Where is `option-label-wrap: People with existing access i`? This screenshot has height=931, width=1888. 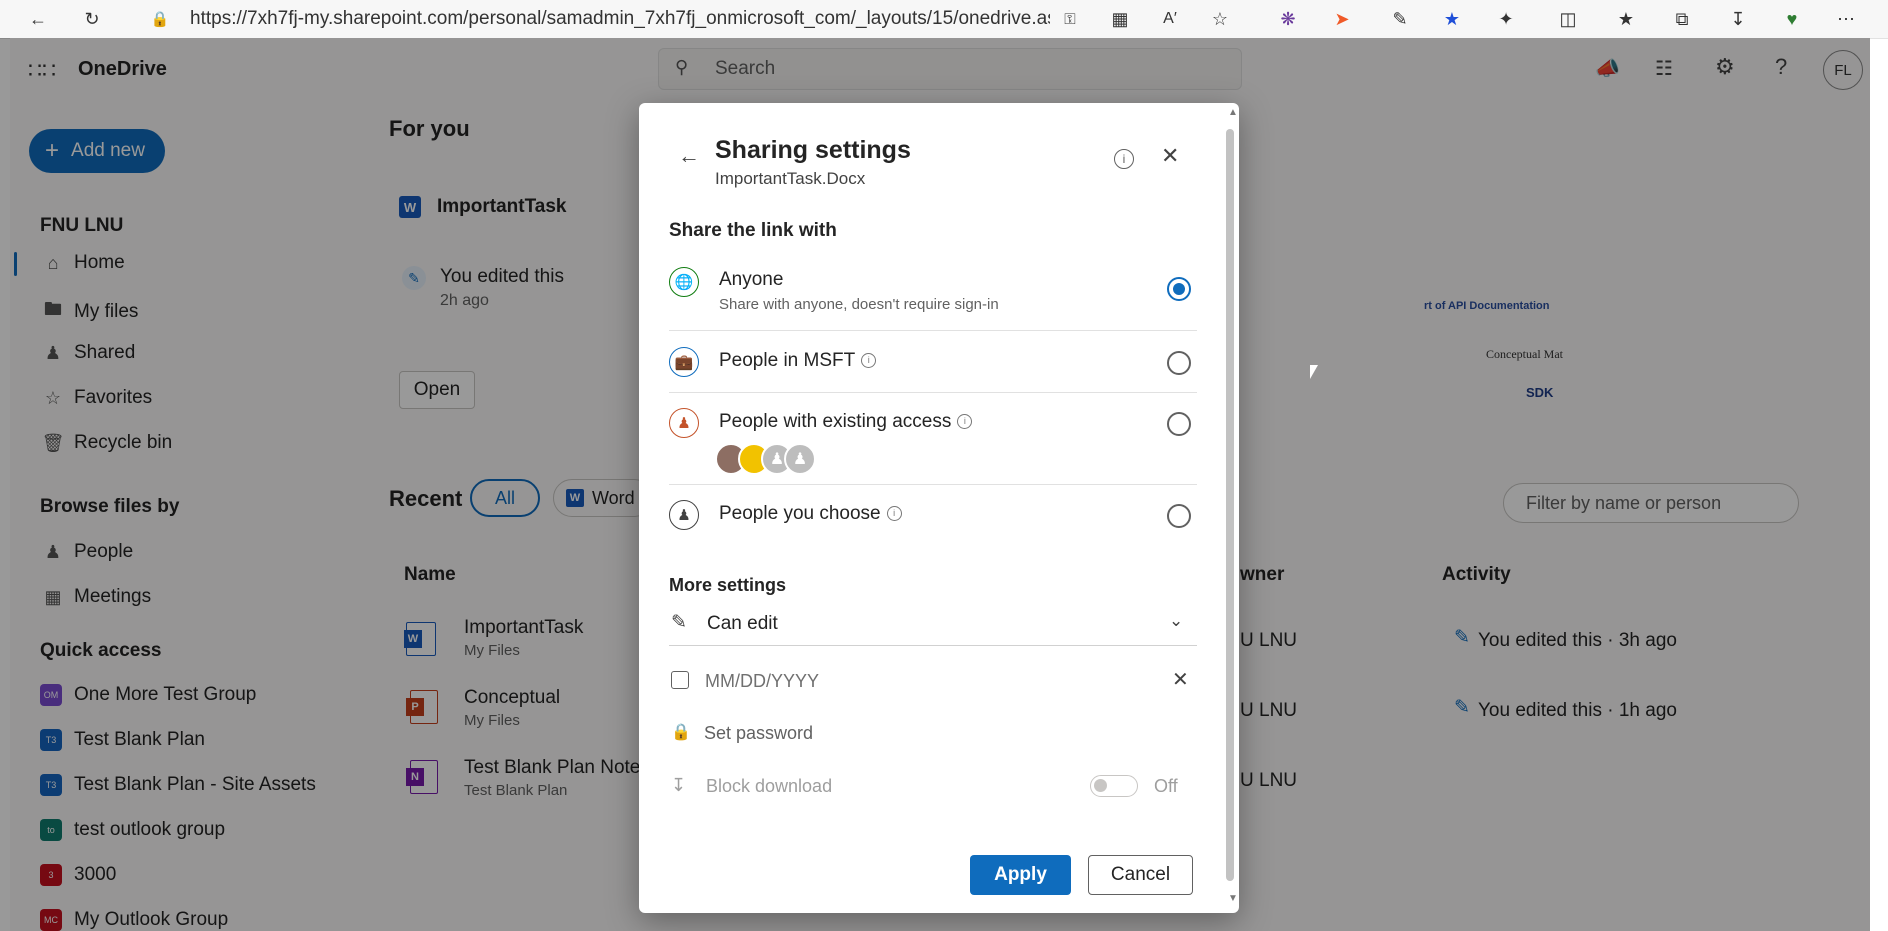 option-label-wrap: People with existing access i is located at coordinates (846, 422).